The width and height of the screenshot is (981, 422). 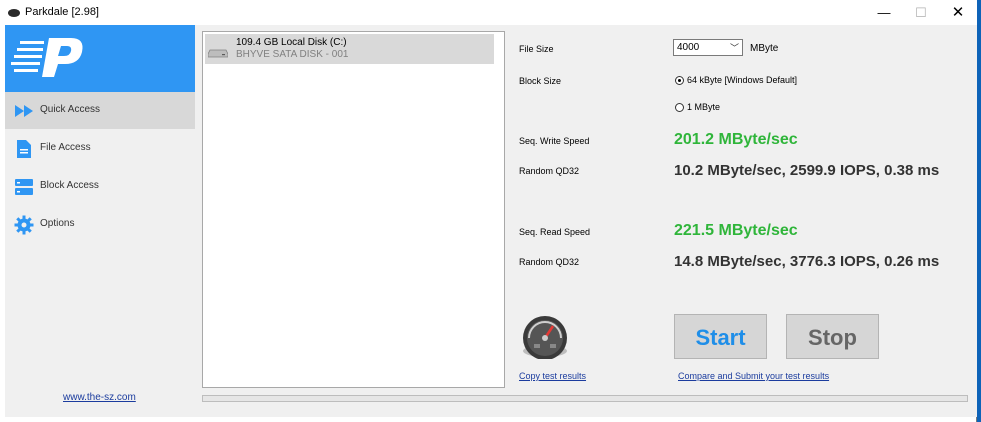 What do you see at coordinates (69, 185) in the screenshot?
I see `sidebar-item-label: Block Access` at bounding box center [69, 185].